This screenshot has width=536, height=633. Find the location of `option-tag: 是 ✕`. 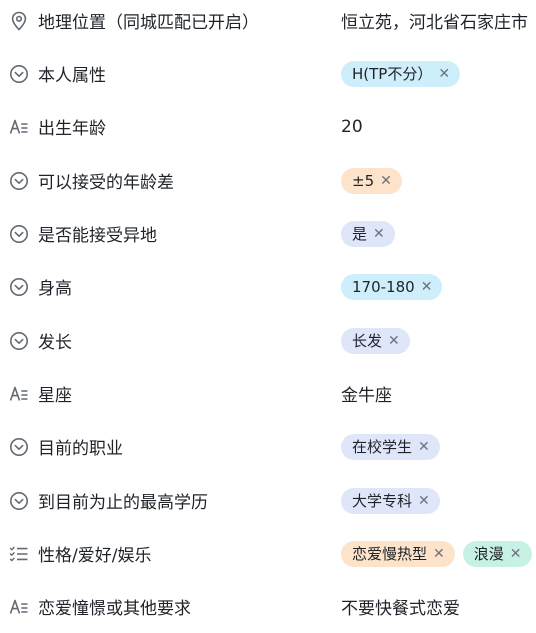

option-tag: 是 ✕ is located at coordinates (368, 233).